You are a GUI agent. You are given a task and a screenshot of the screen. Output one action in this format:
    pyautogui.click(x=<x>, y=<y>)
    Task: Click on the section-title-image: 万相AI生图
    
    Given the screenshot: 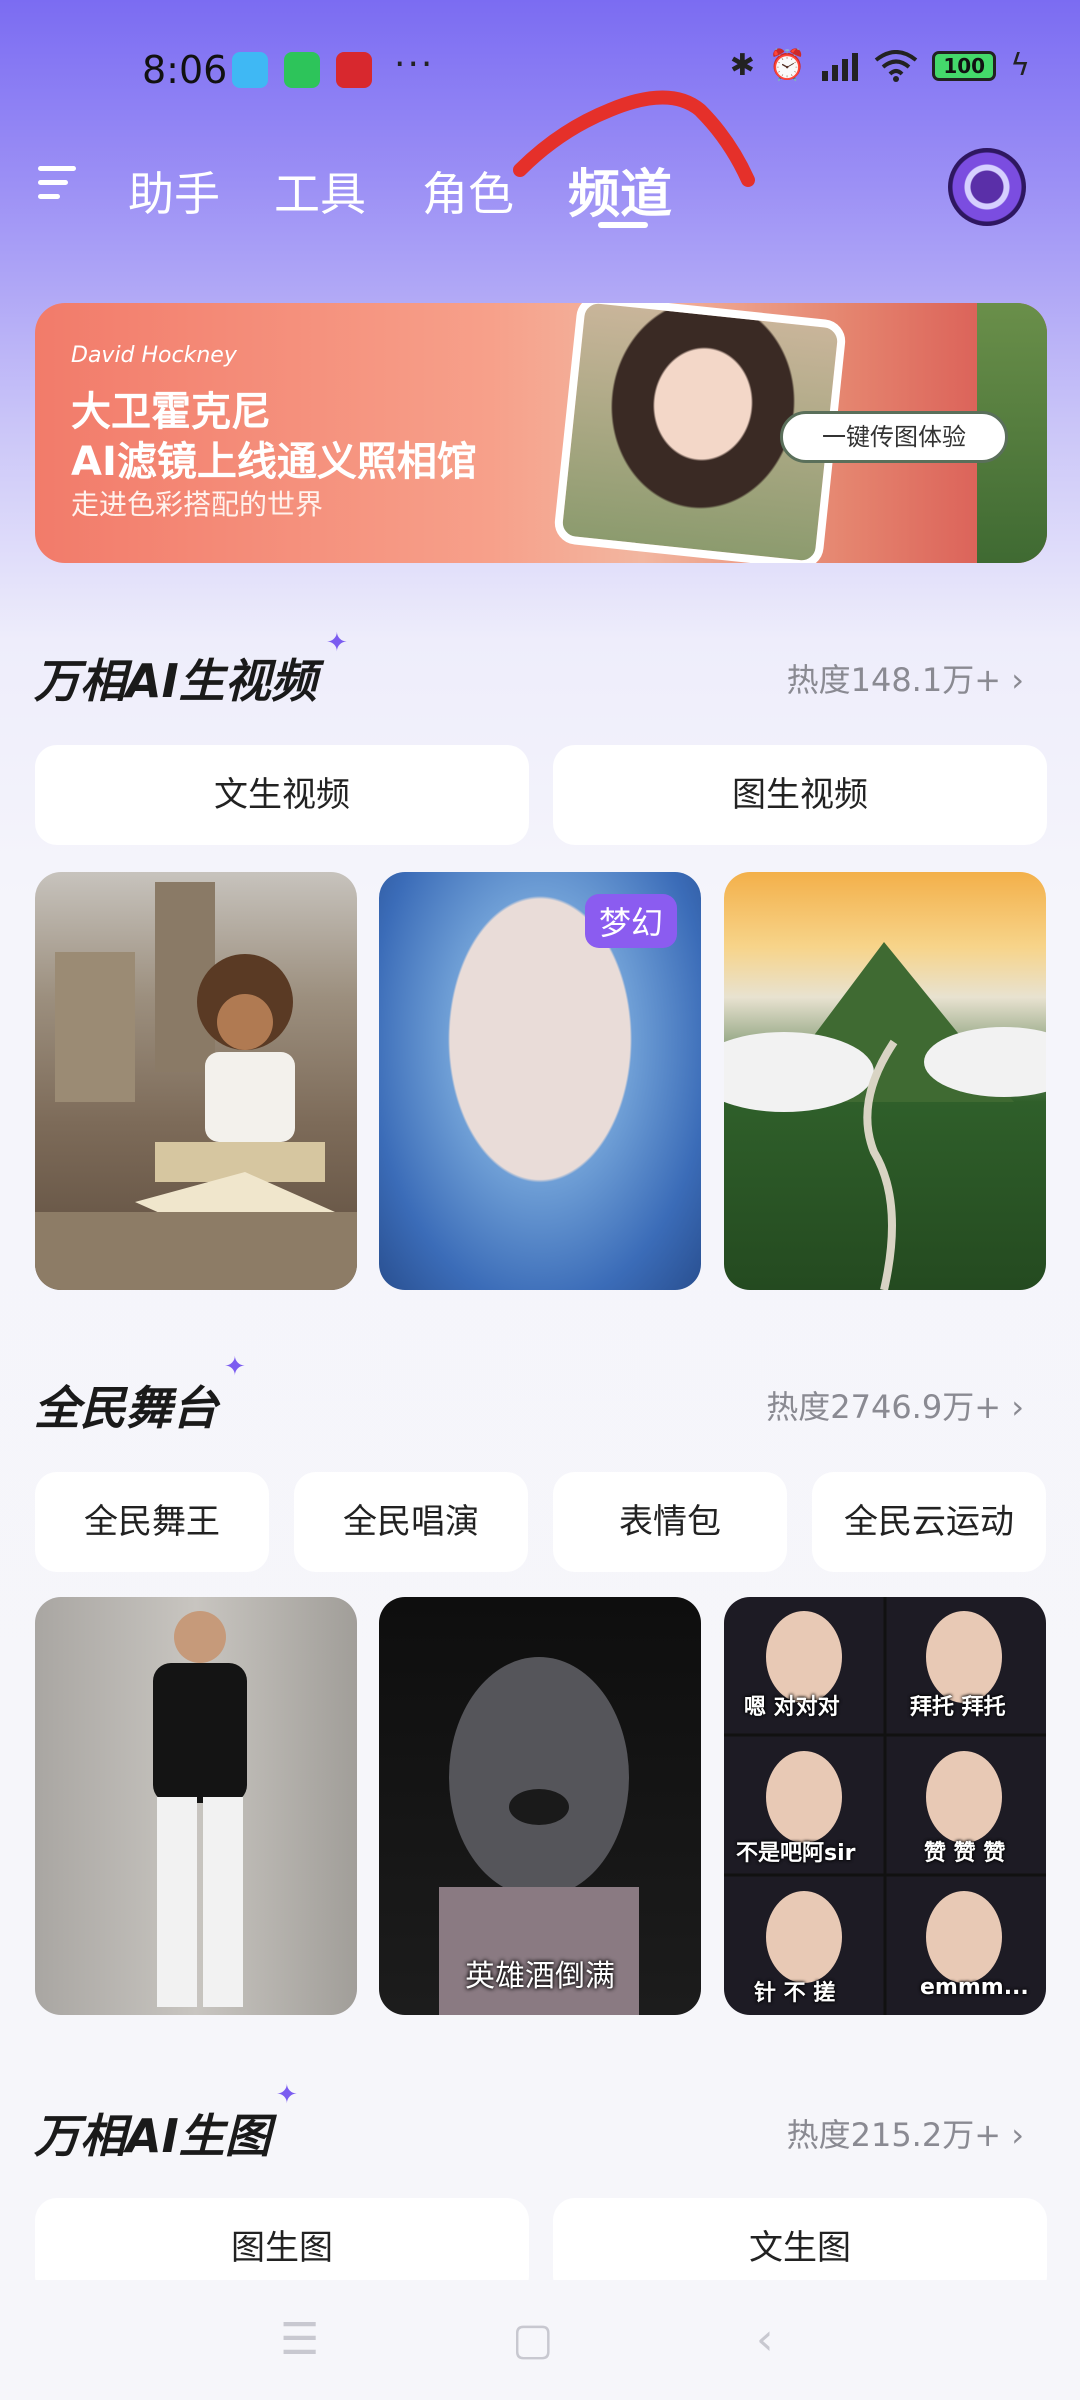 What is the action you would take?
    pyautogui.click(x=152, y=2136)
    